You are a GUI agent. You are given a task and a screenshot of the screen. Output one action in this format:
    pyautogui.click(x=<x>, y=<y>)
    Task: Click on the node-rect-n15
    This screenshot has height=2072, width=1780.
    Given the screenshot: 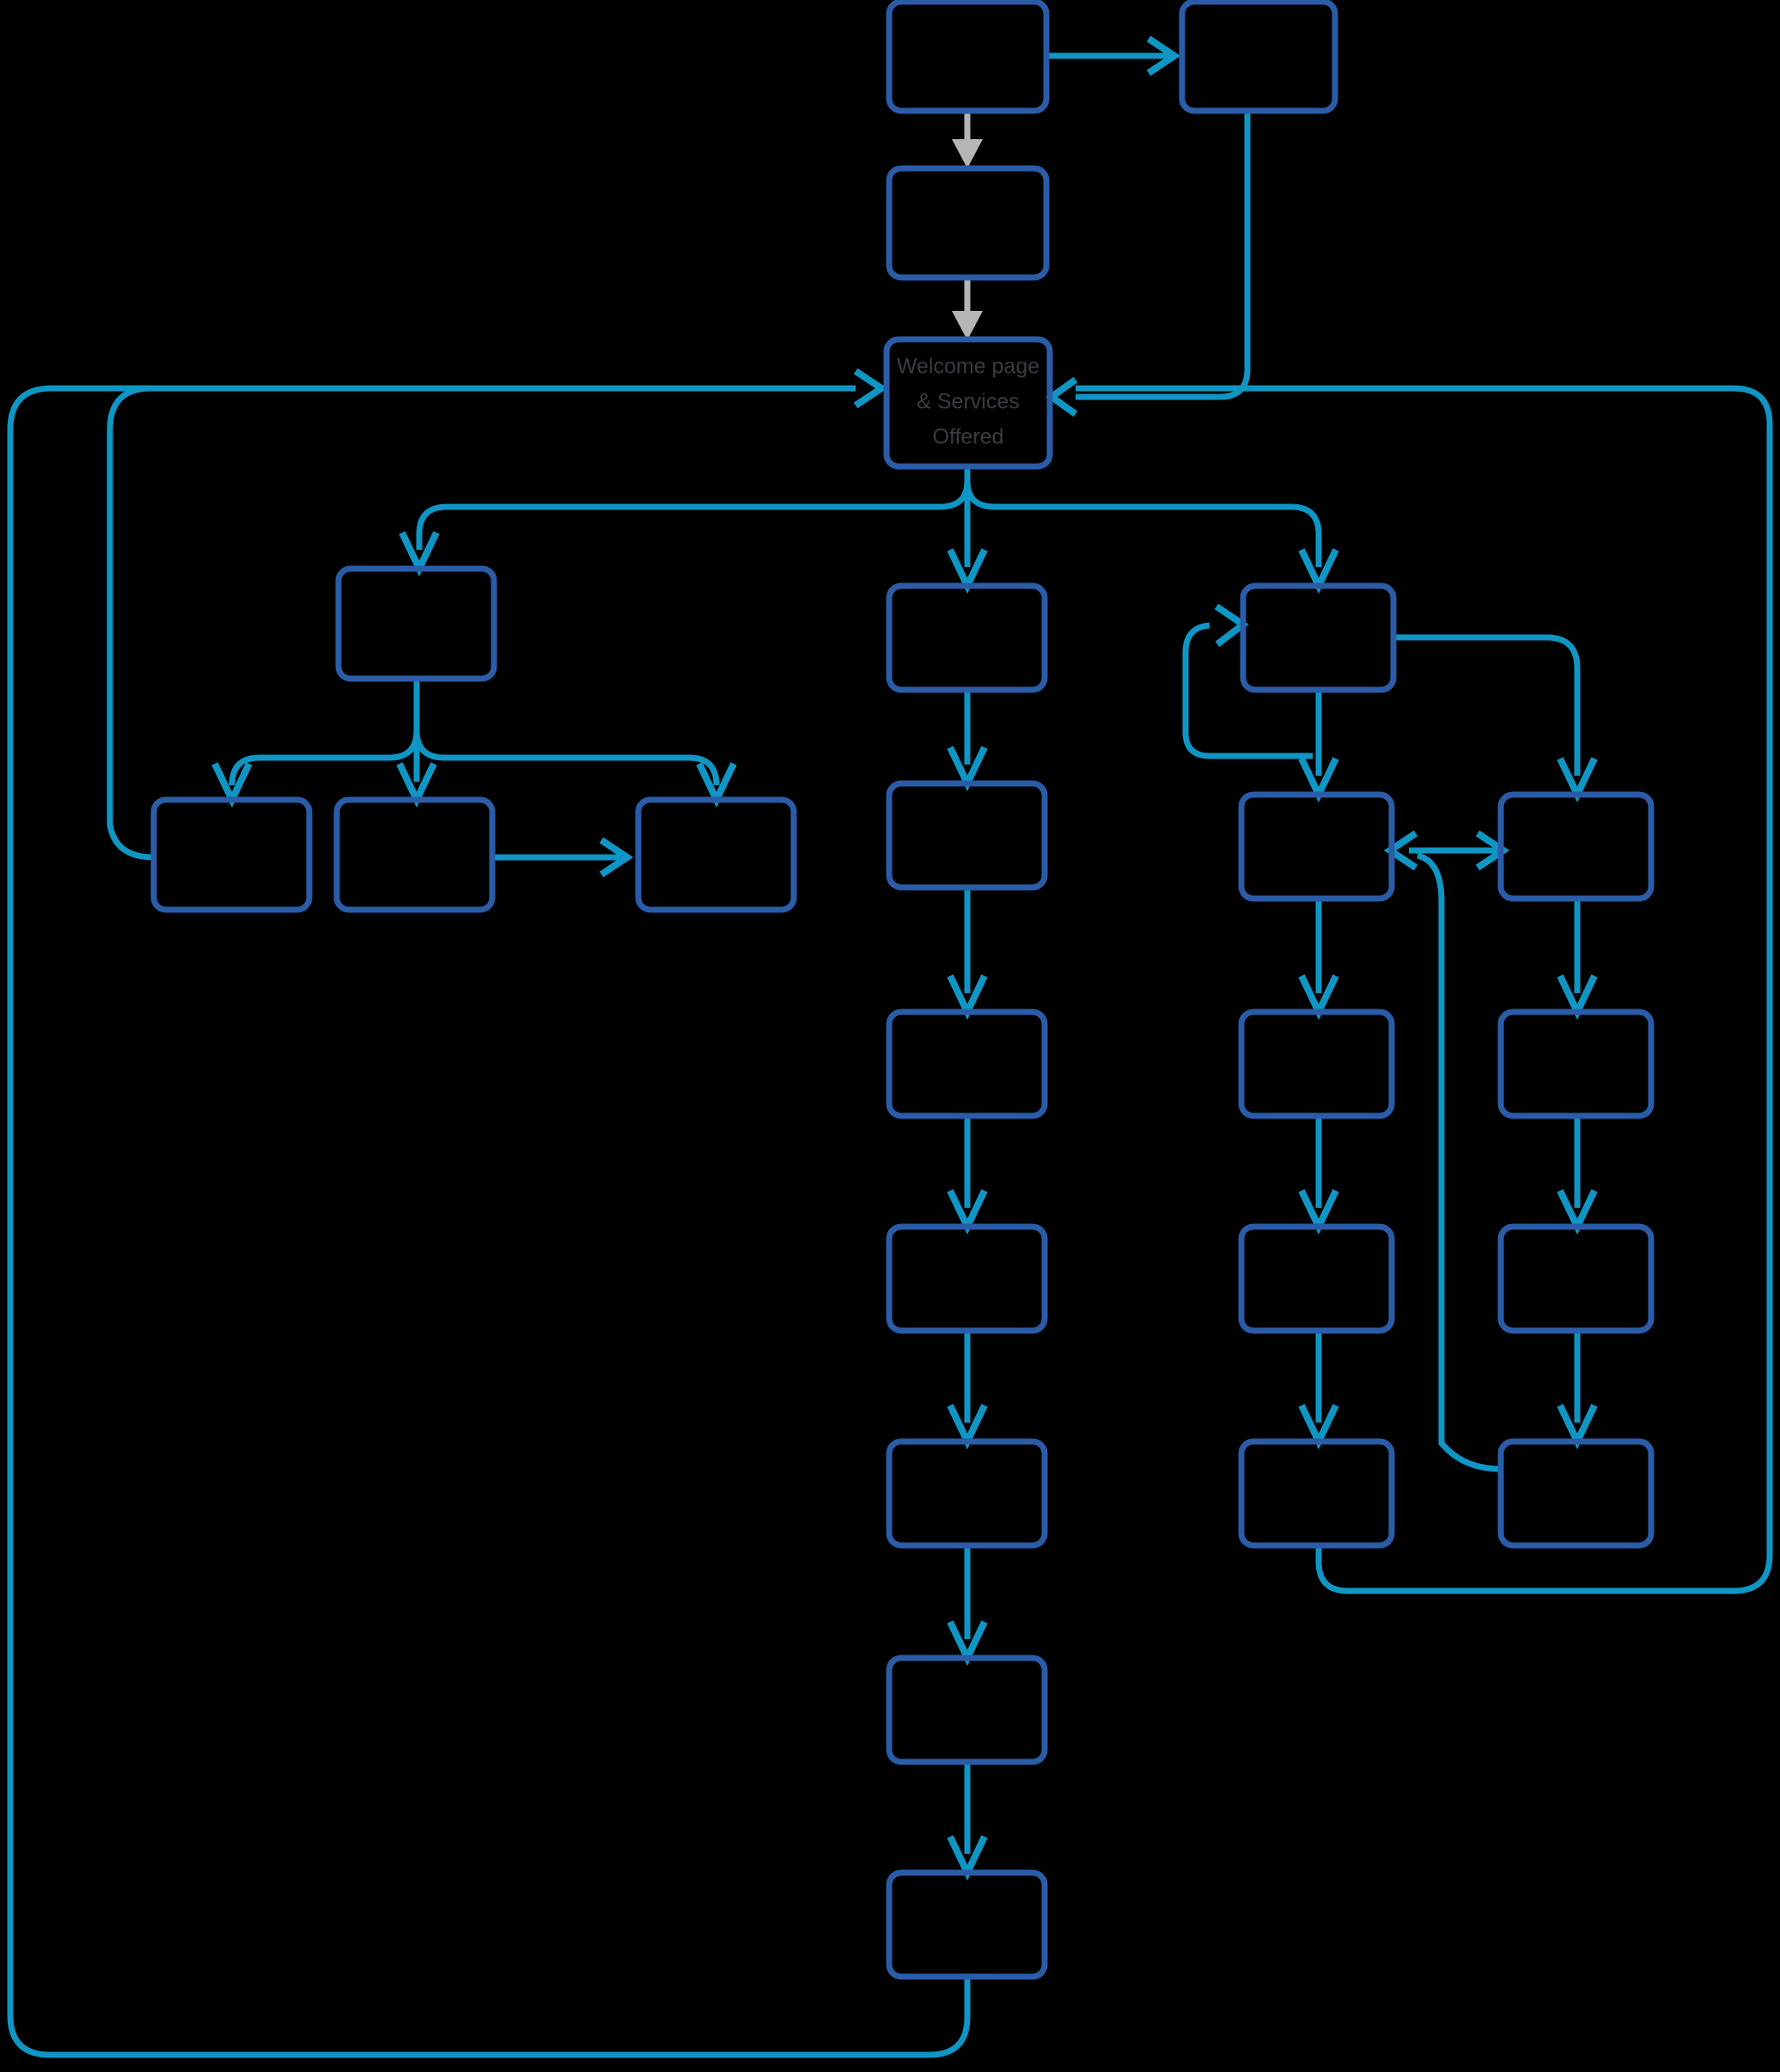 What is the action you would take?
    pyautogui.click(x=967, y=1925)
    